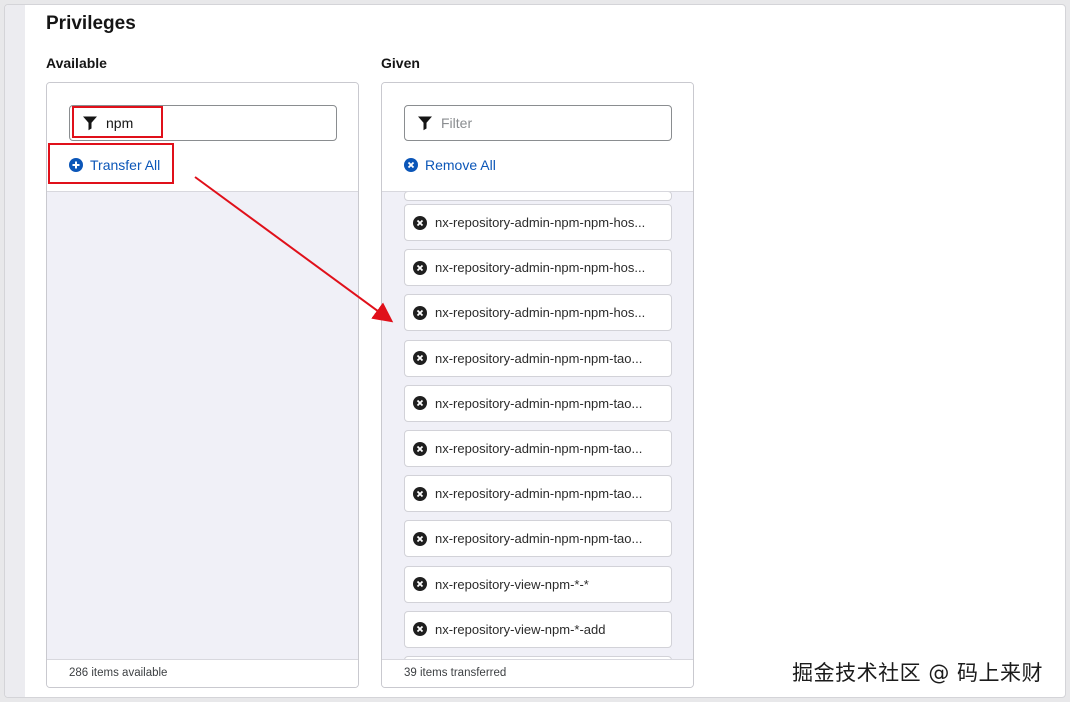 Image resolution: width=1070 pixels, height=702 pixels. What do you see at coordinates (76, 165) in the screenshot?
I see `plus-circle-icon` at bounding box center [76, 165].